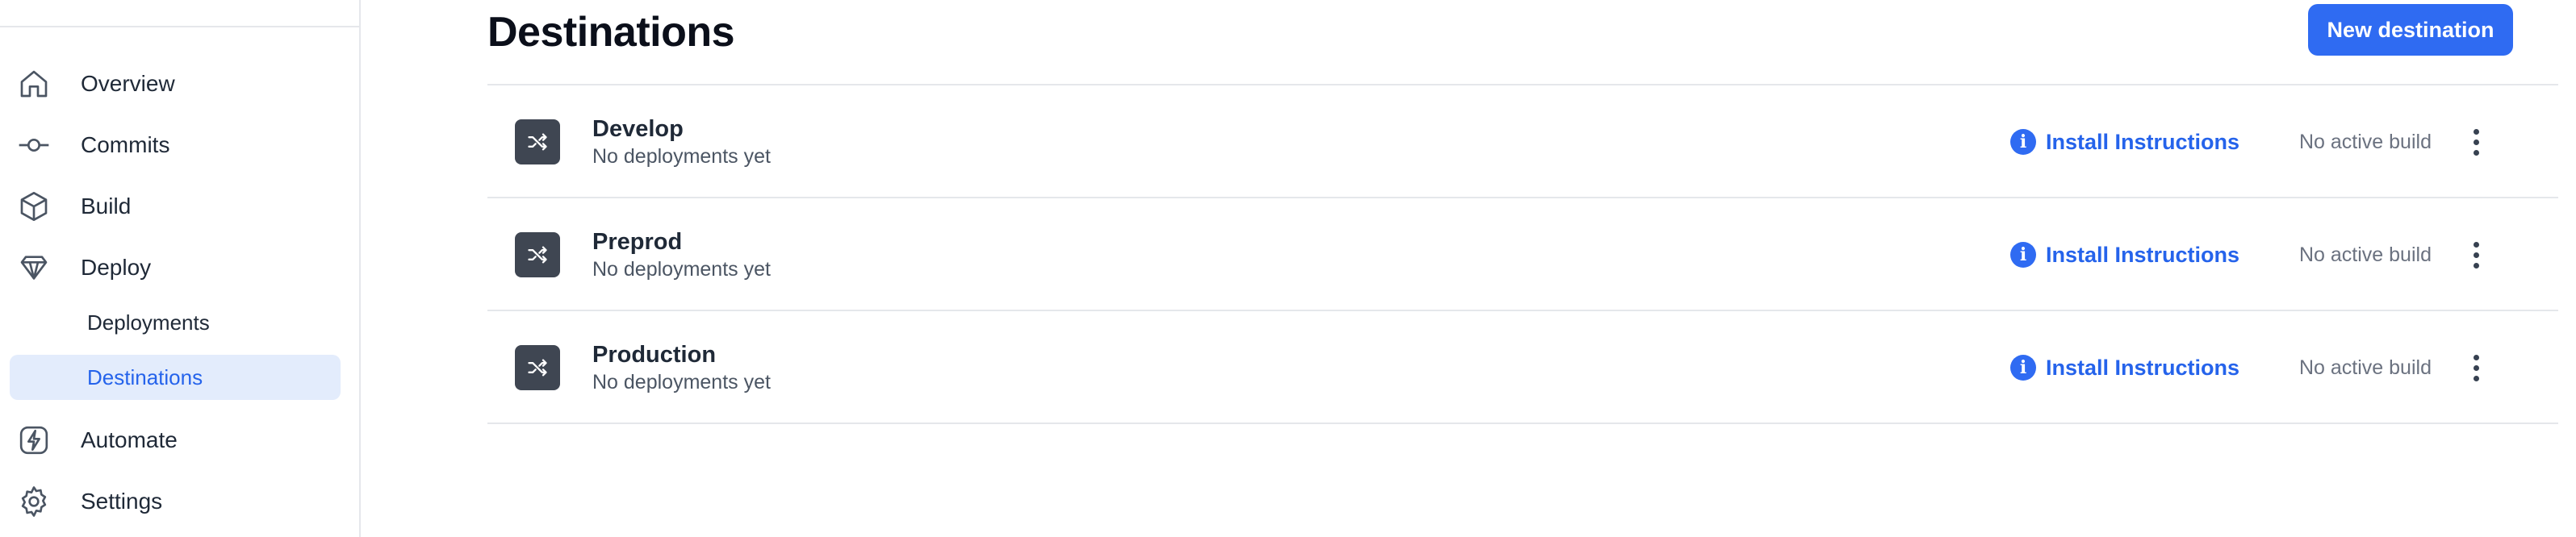 Image resolution: width=2576 pixels, height=537 pixels. I want to click on sidebar-item-label: Overview, so click(128, 83).